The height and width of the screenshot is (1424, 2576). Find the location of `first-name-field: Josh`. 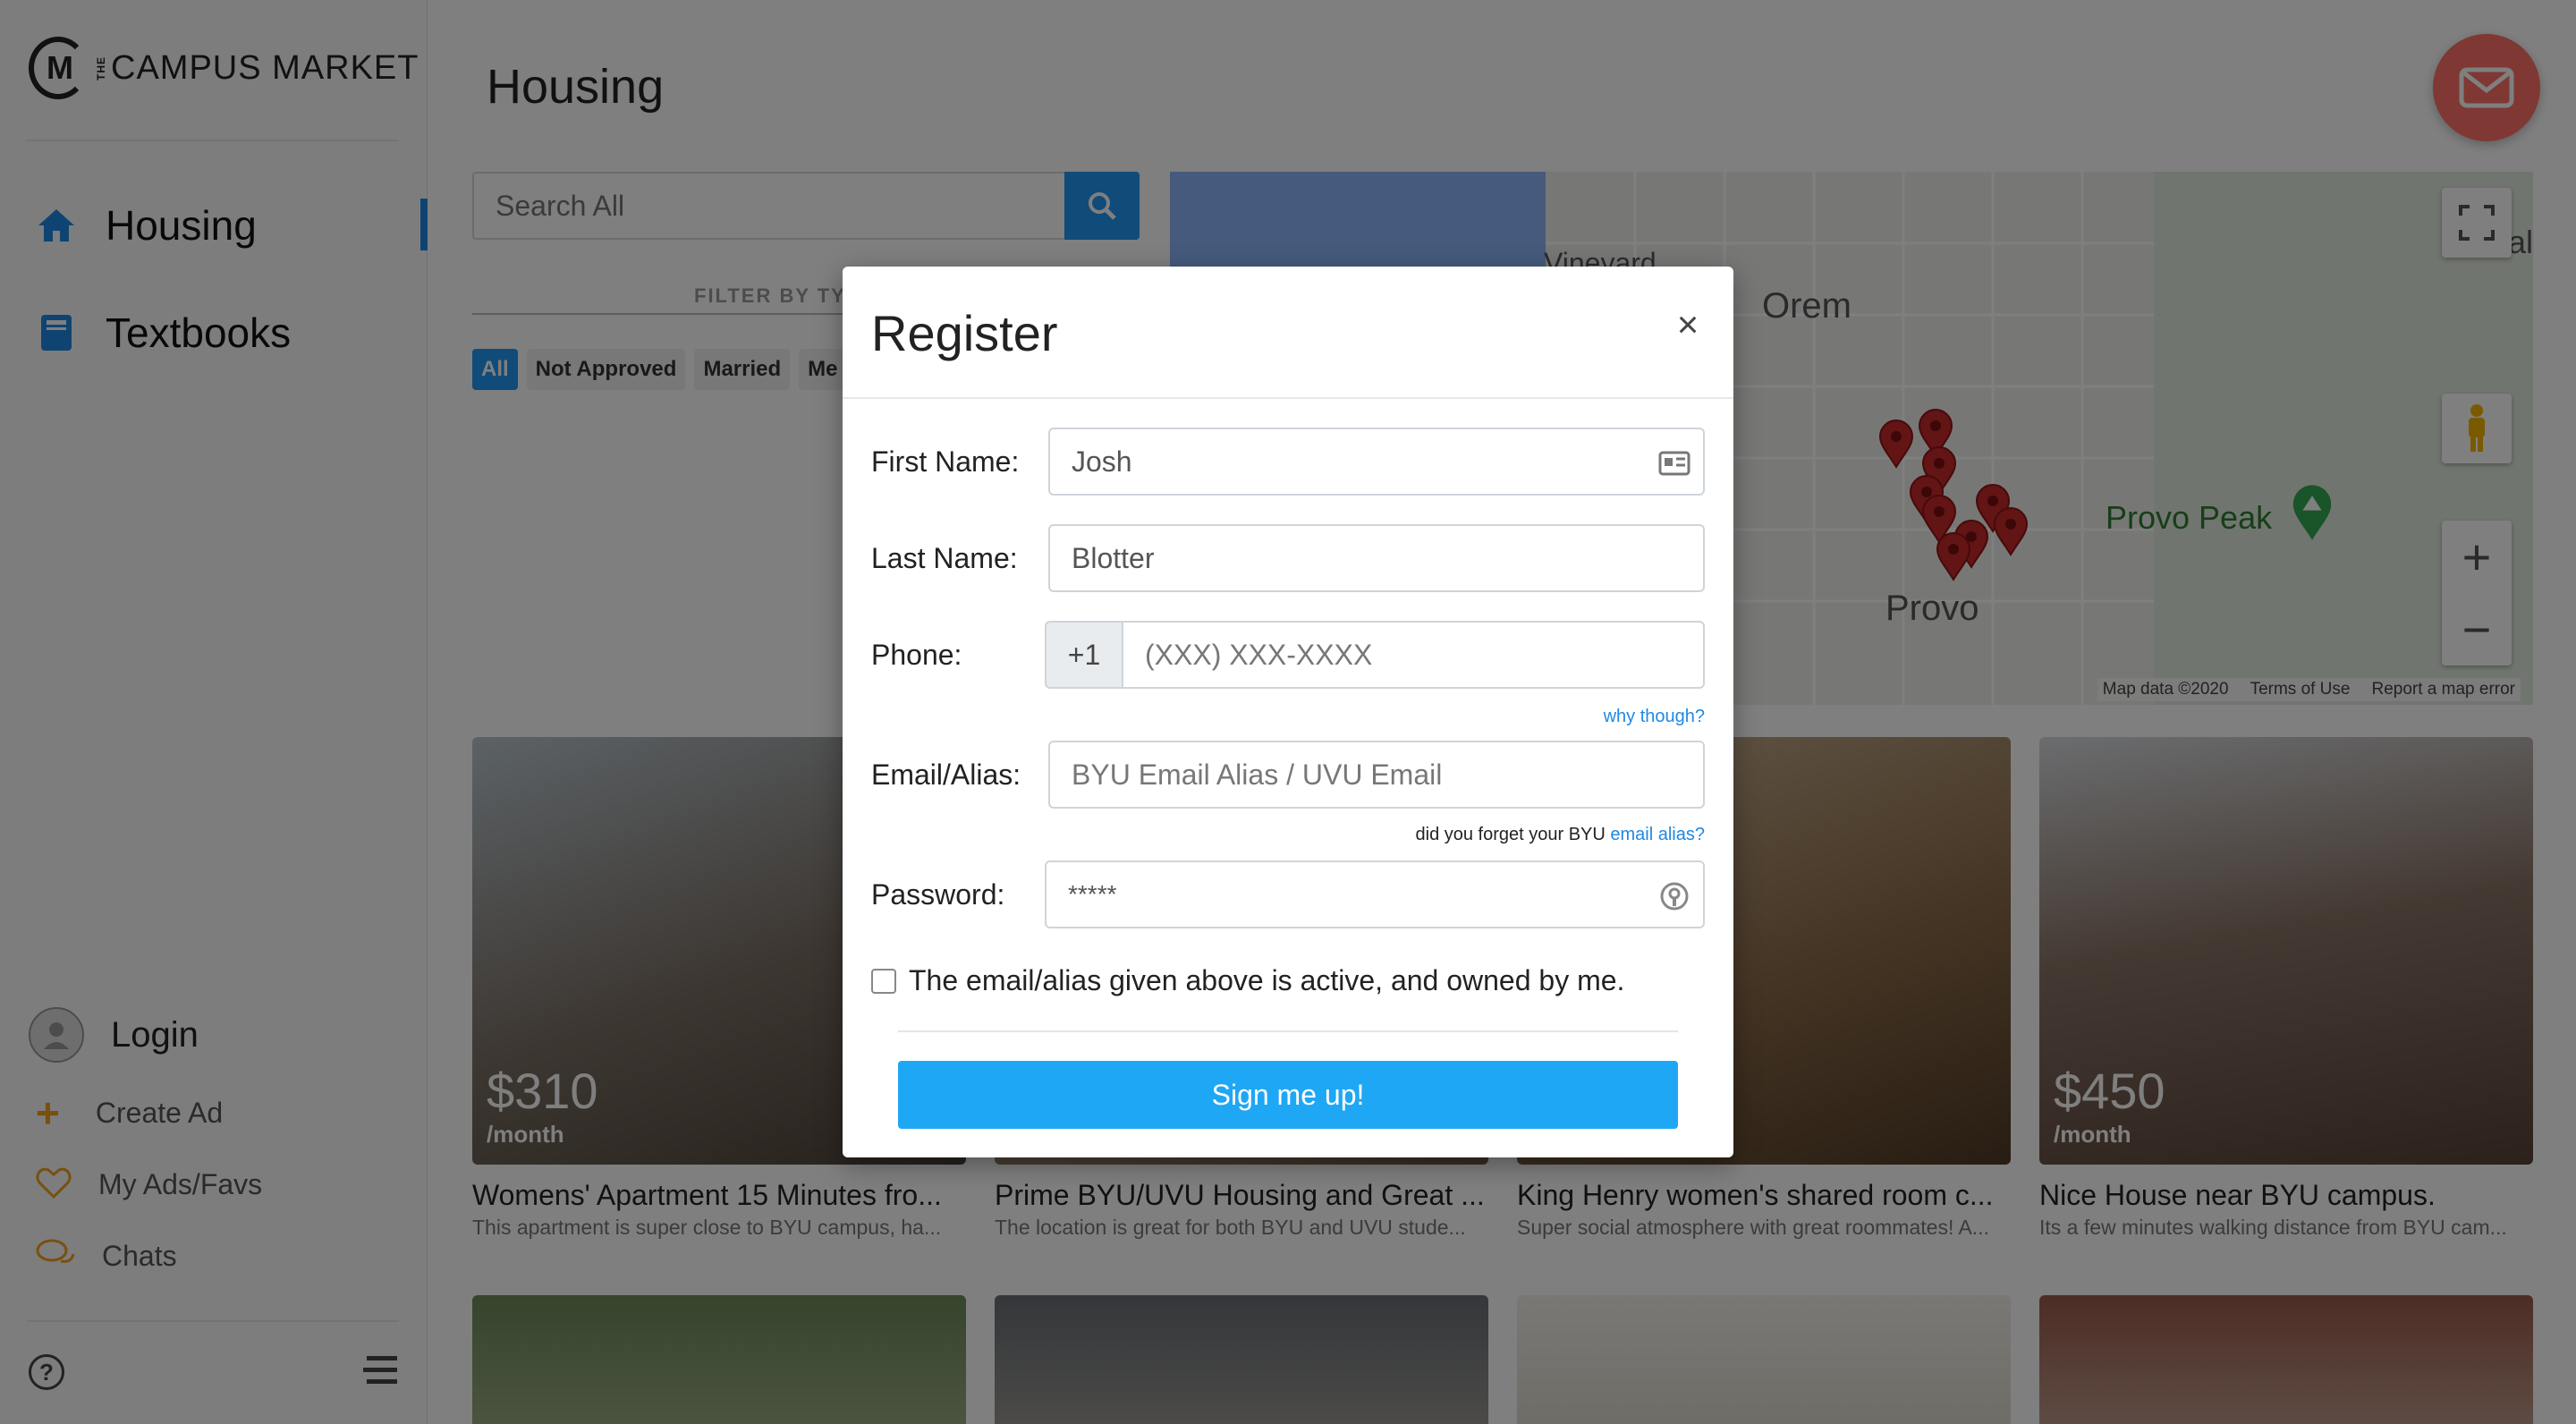

first-name-field: Josh is located at coordinates (1376, 462).